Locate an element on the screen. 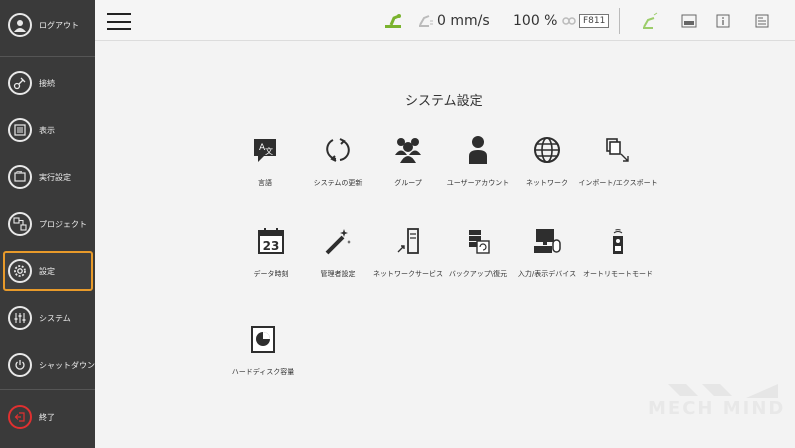 This screenshot has width=795, height=448. mech-mind-logo-mark is located at coordinates (723, 391).